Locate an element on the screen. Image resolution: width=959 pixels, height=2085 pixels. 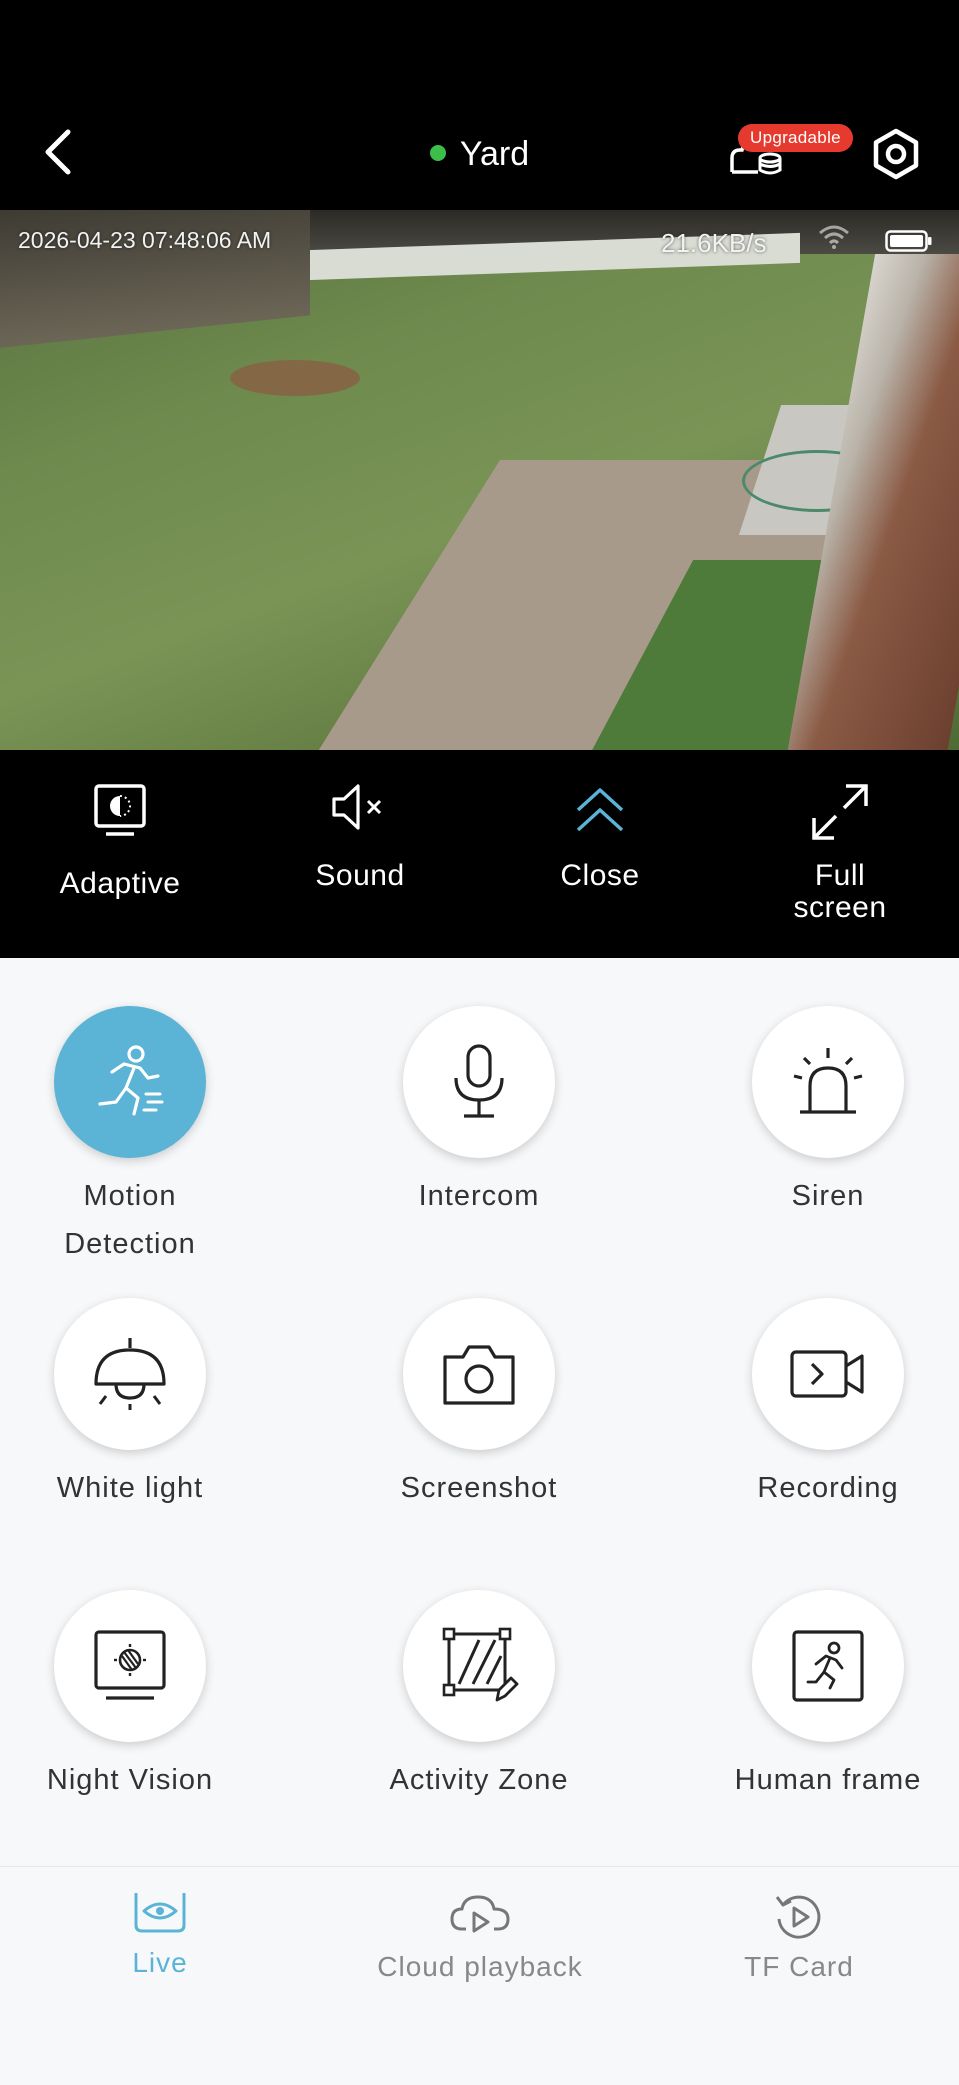
screenshot-label: Screenshot is located at coordinates (479, 1488).